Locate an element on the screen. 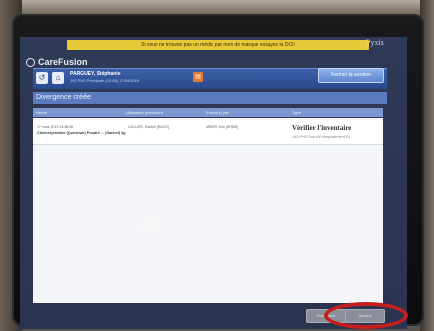  brand-logo: CareFusion is located at coordinates (57, 62).